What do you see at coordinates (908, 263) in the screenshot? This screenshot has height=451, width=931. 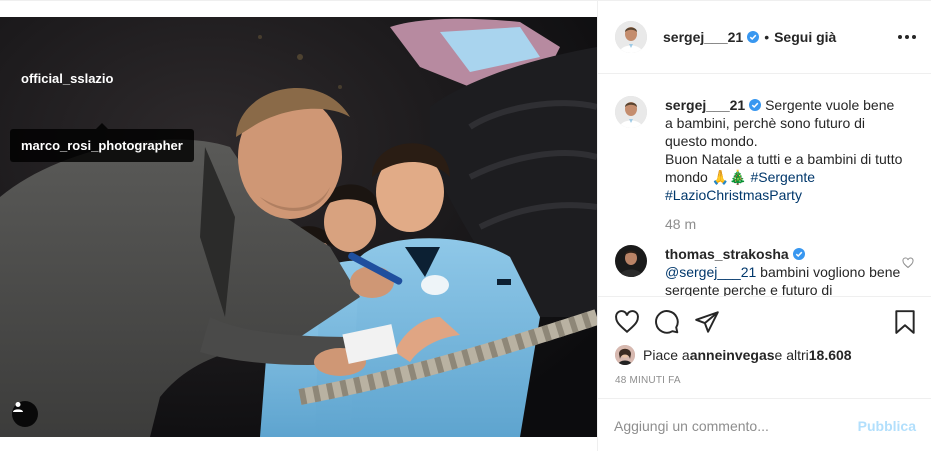 I see `like-comment-heart-icon` at bounding box center [908, 263].